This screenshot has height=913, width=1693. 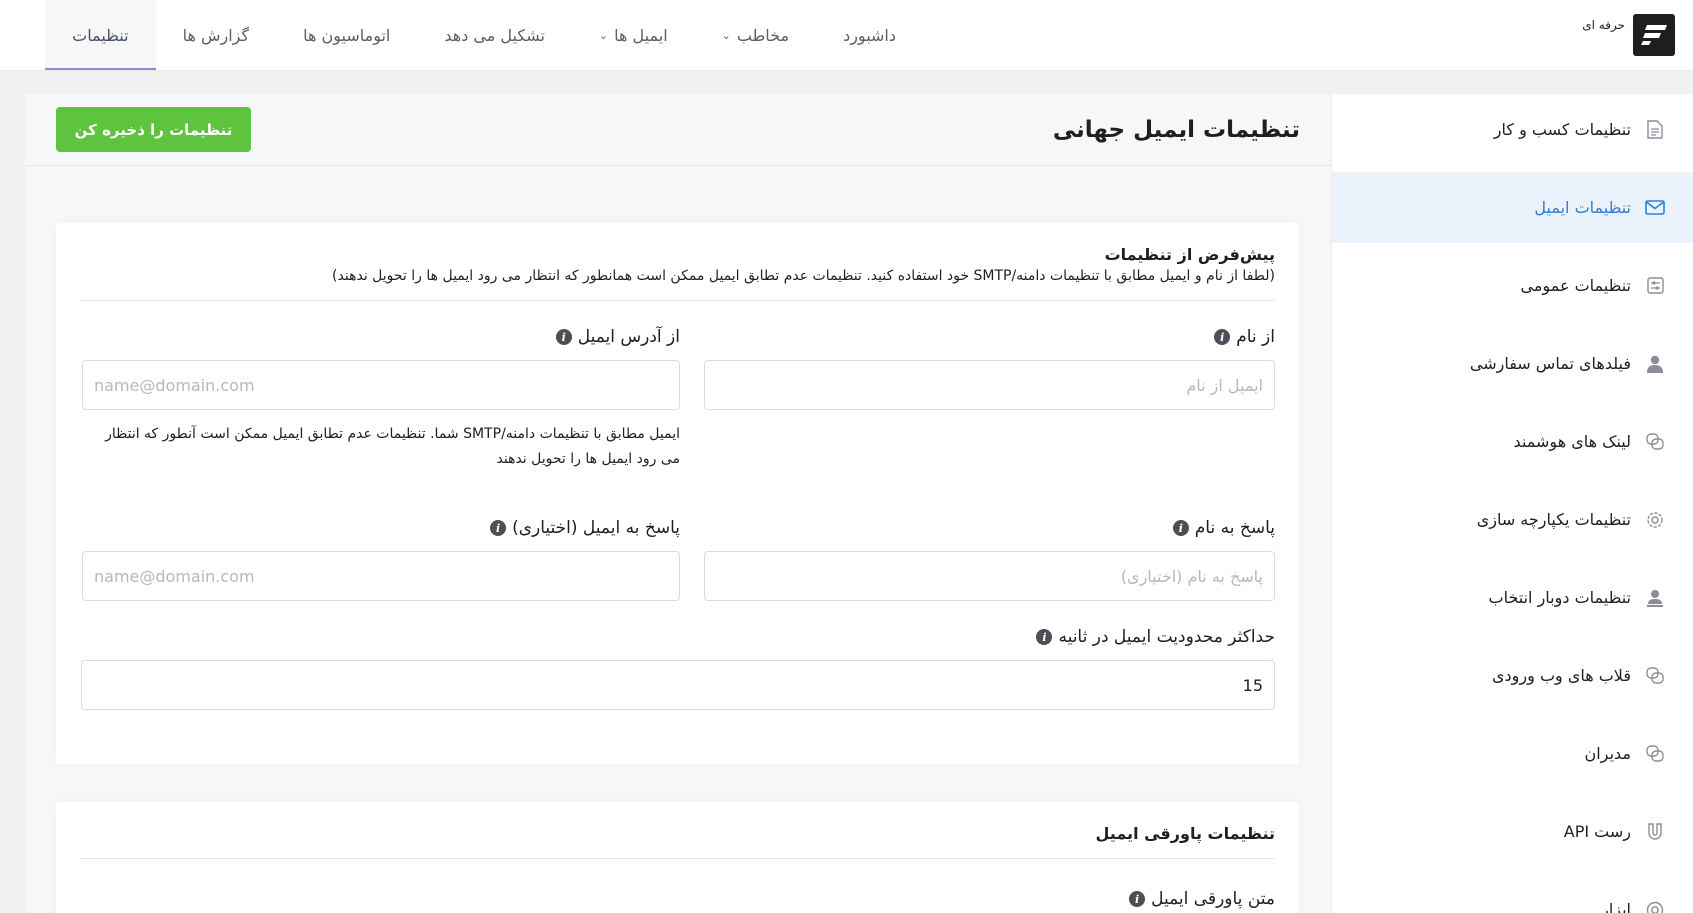 I want to click on sidebar-item-label: مدیران, so click(x=1607, y=753).